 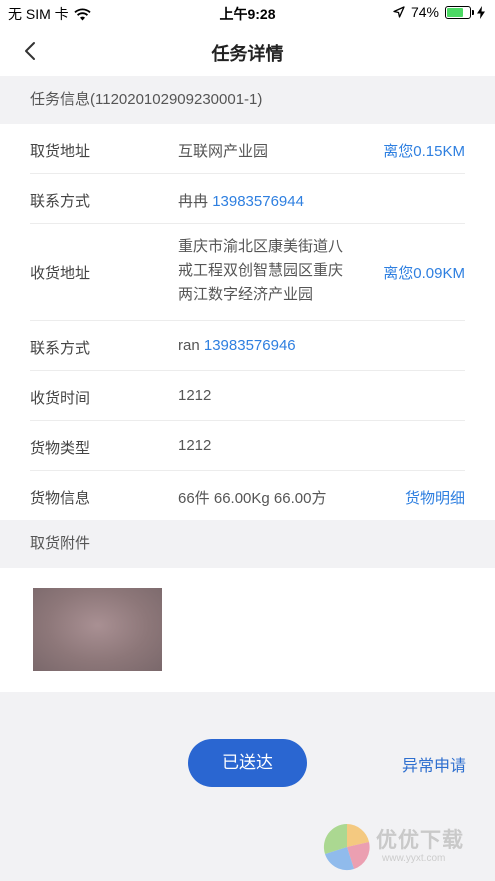 I want to click on pickup-address-label: 取货地址, so click(x=60, y=151).